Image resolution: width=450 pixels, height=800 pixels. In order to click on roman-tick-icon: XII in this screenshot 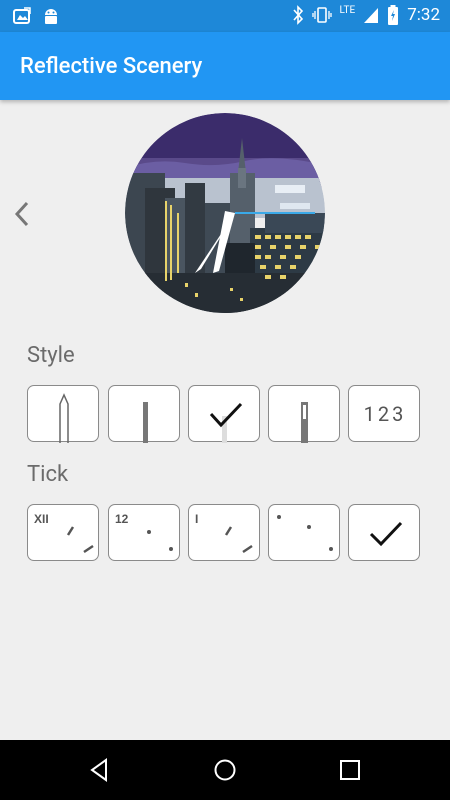, I will do `click(64, 533)`.